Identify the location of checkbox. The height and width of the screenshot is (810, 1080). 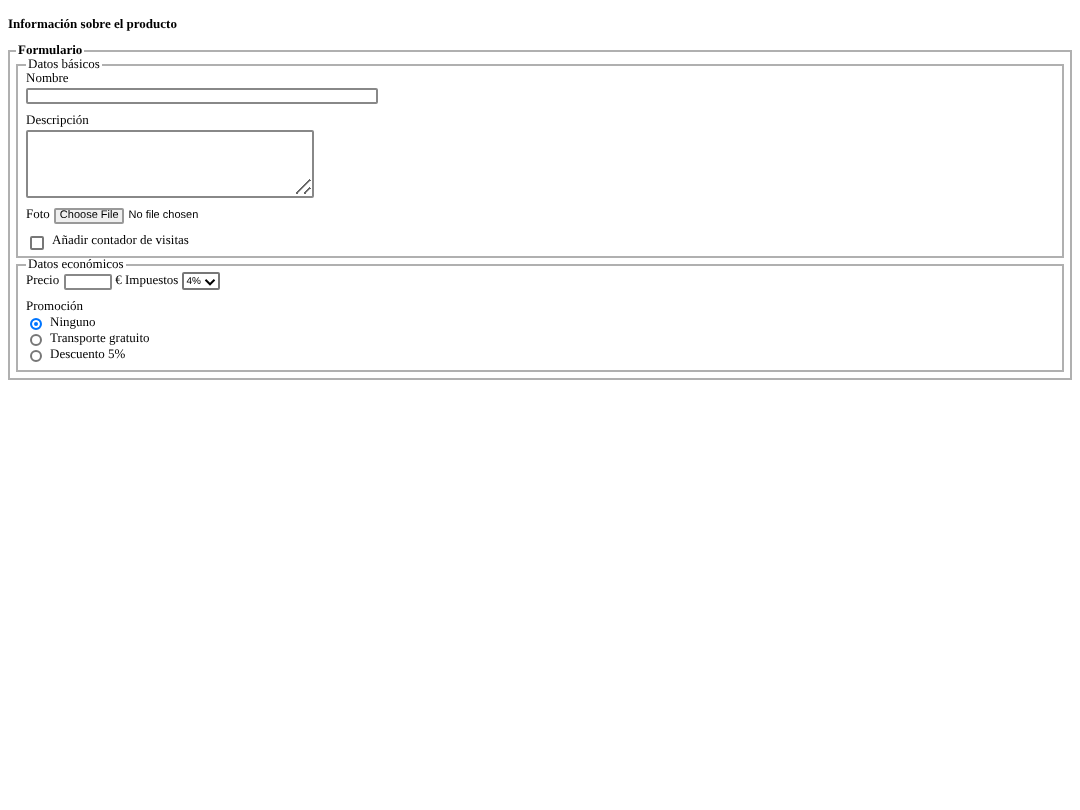
(37, 242).